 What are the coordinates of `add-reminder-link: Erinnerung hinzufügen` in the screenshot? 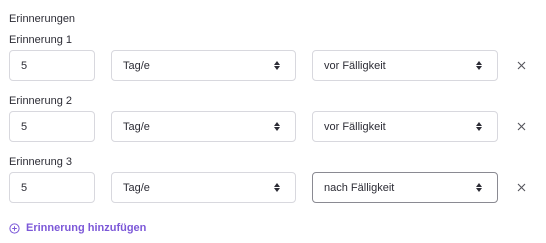 It's located at (77, 228).